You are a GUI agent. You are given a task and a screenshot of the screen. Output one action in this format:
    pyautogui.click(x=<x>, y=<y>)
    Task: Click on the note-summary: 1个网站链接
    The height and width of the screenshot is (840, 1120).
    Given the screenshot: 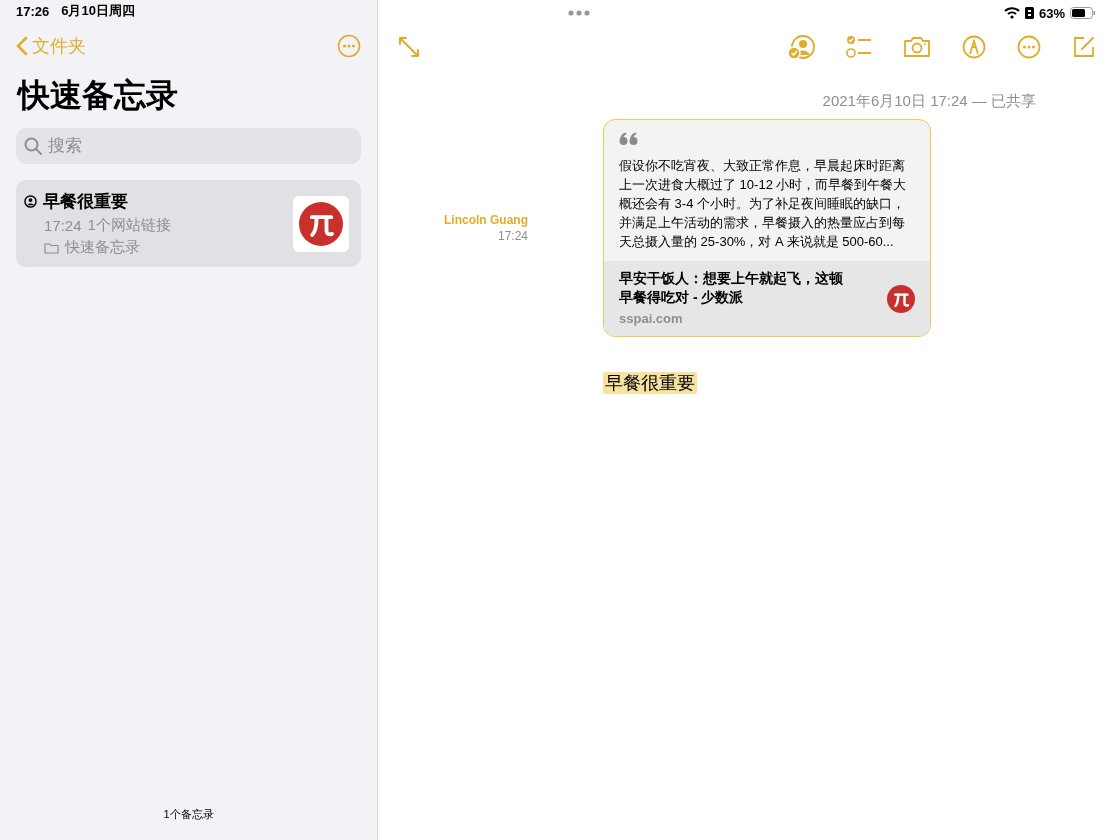 What is the action you would take?
    pyautogui.click(x=129, y=225)
    